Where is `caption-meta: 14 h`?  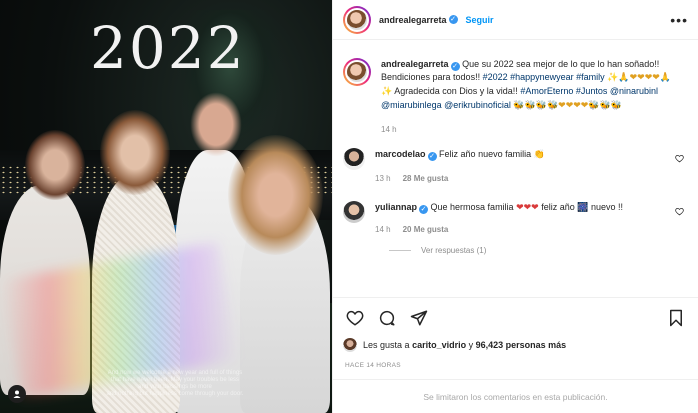 caption-meta: 14 h is located at coordinates (526, 129).